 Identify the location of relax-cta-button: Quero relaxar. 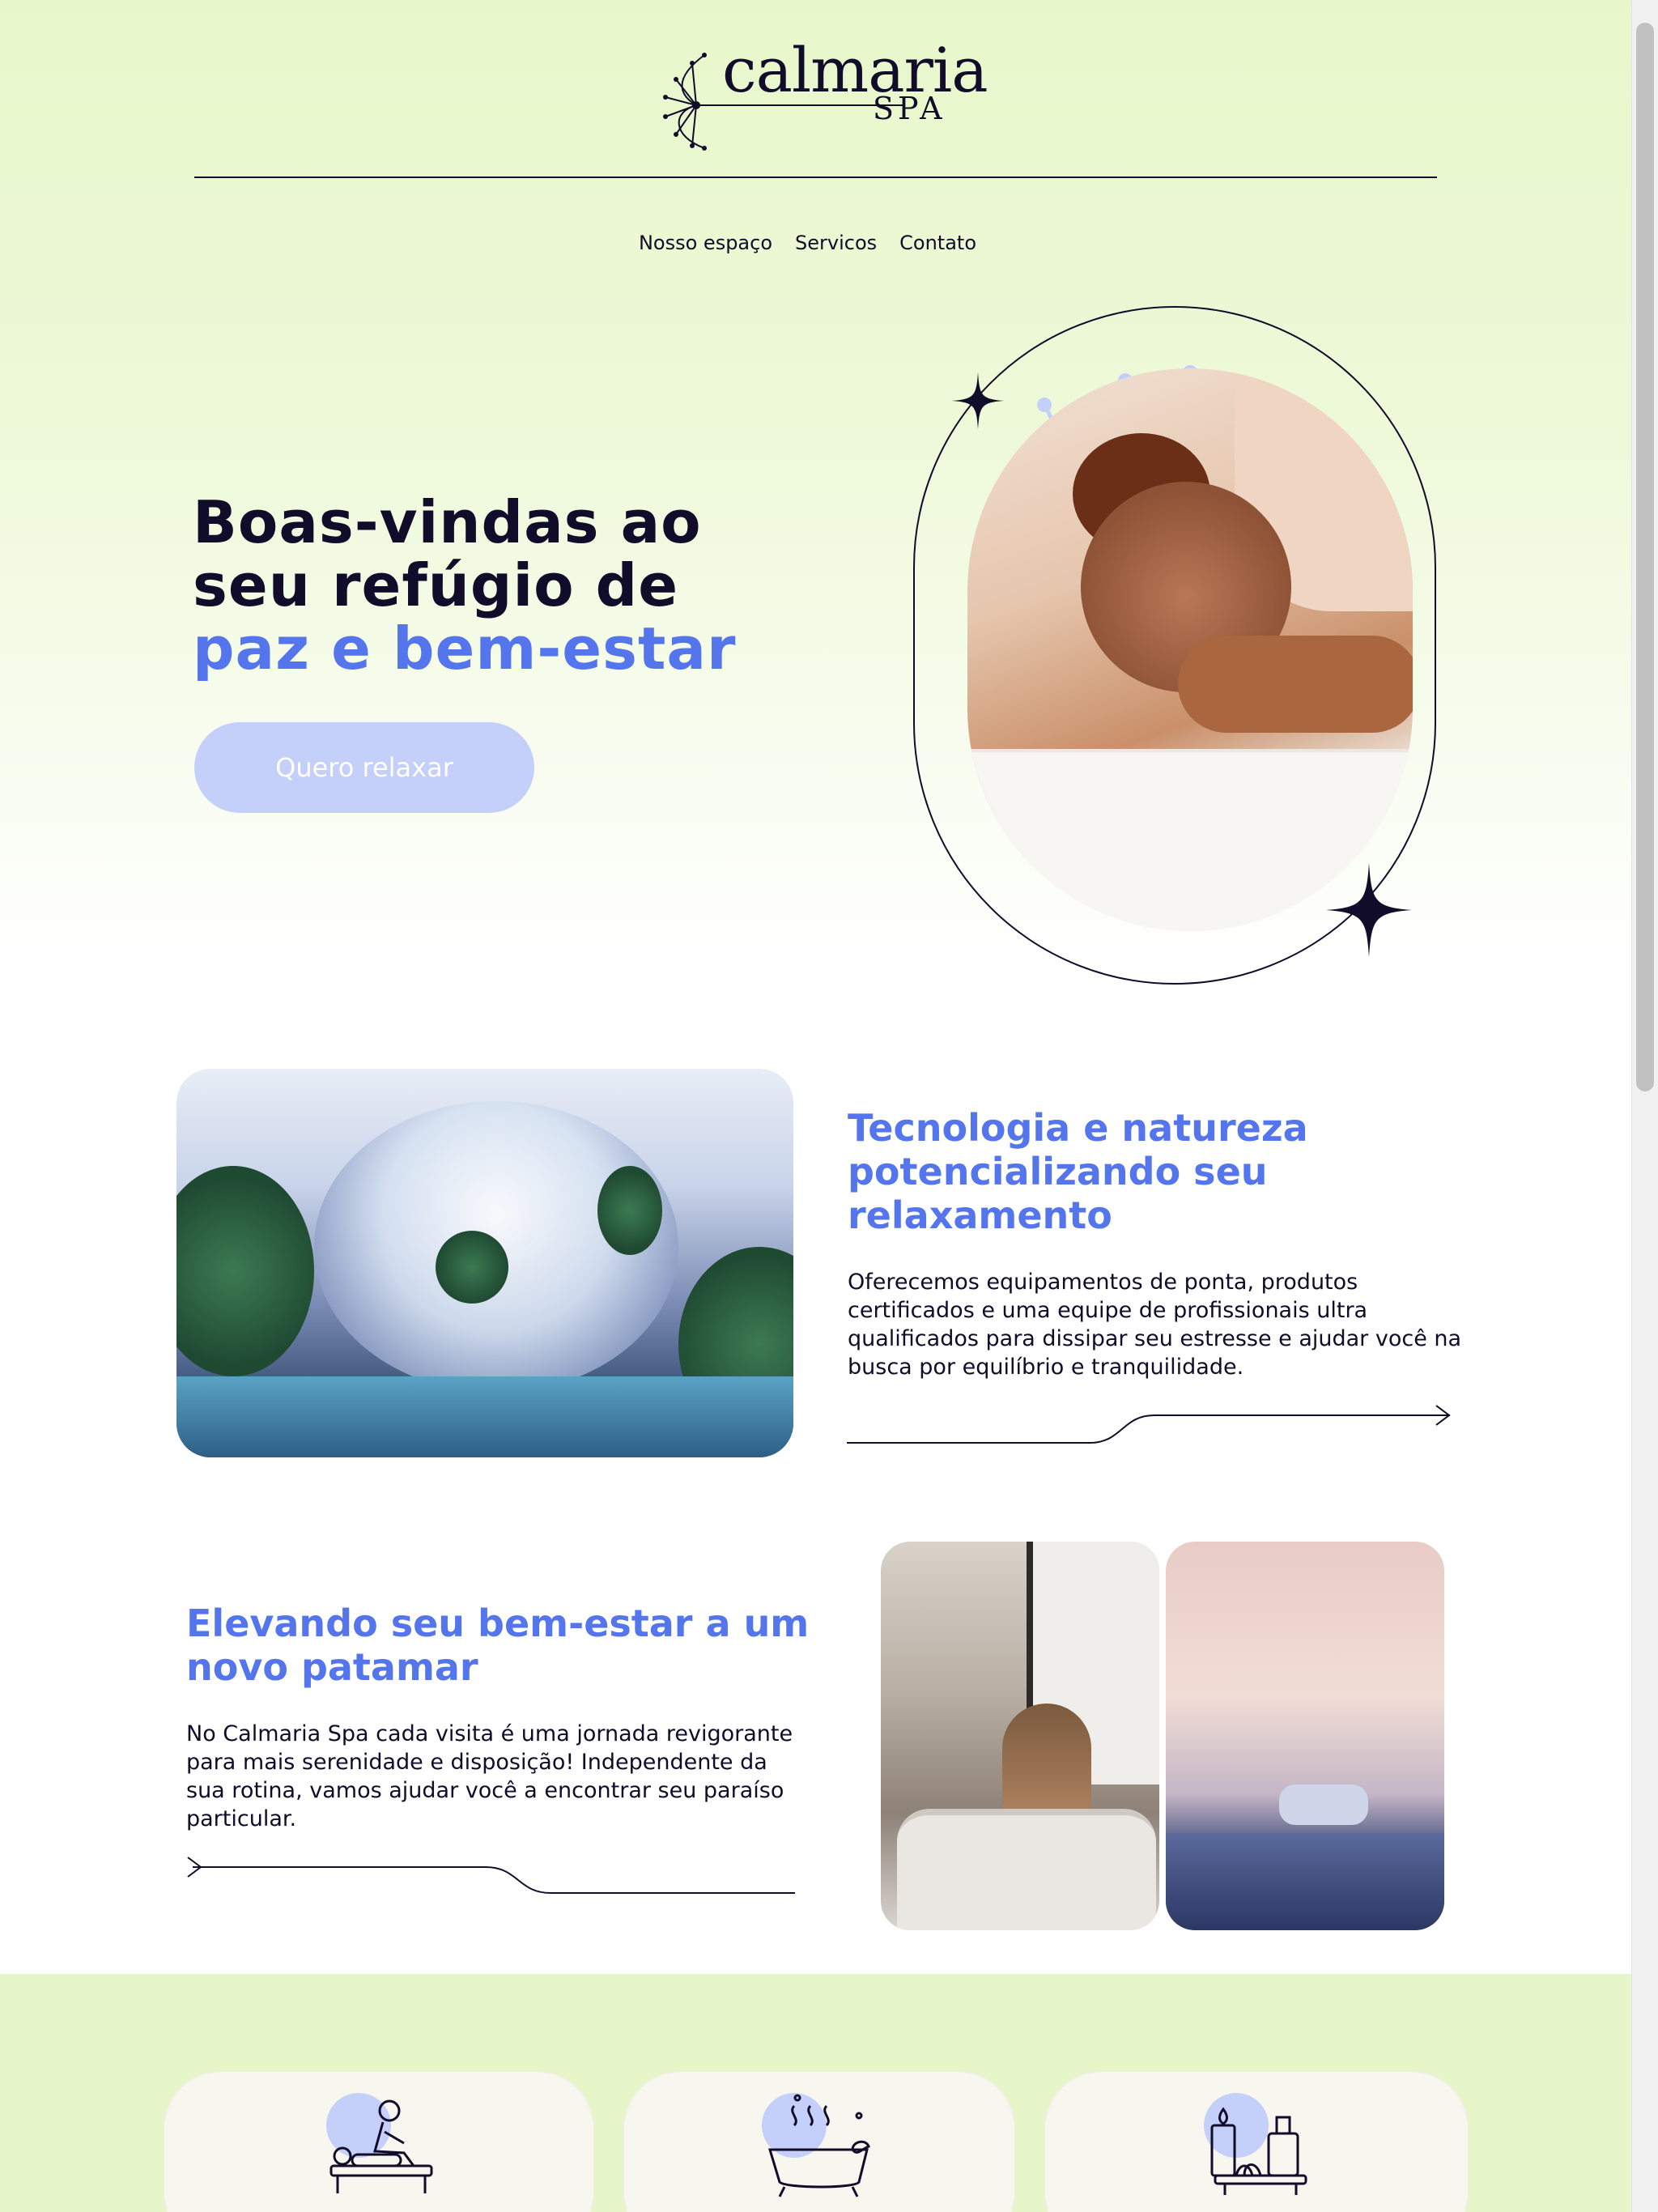
(364, 768).